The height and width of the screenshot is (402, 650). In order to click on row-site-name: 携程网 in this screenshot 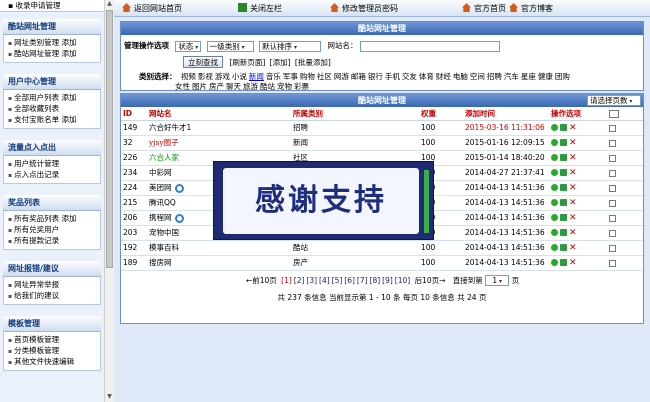, I will do `click(160, 217)`.